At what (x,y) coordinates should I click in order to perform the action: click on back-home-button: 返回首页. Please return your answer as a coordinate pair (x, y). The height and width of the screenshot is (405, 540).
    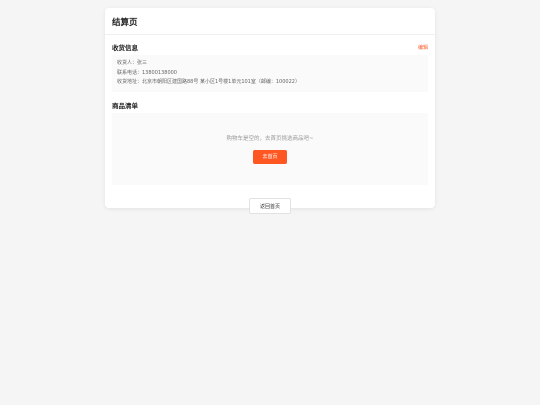
    Looking at the image, I should click on (270, 205).